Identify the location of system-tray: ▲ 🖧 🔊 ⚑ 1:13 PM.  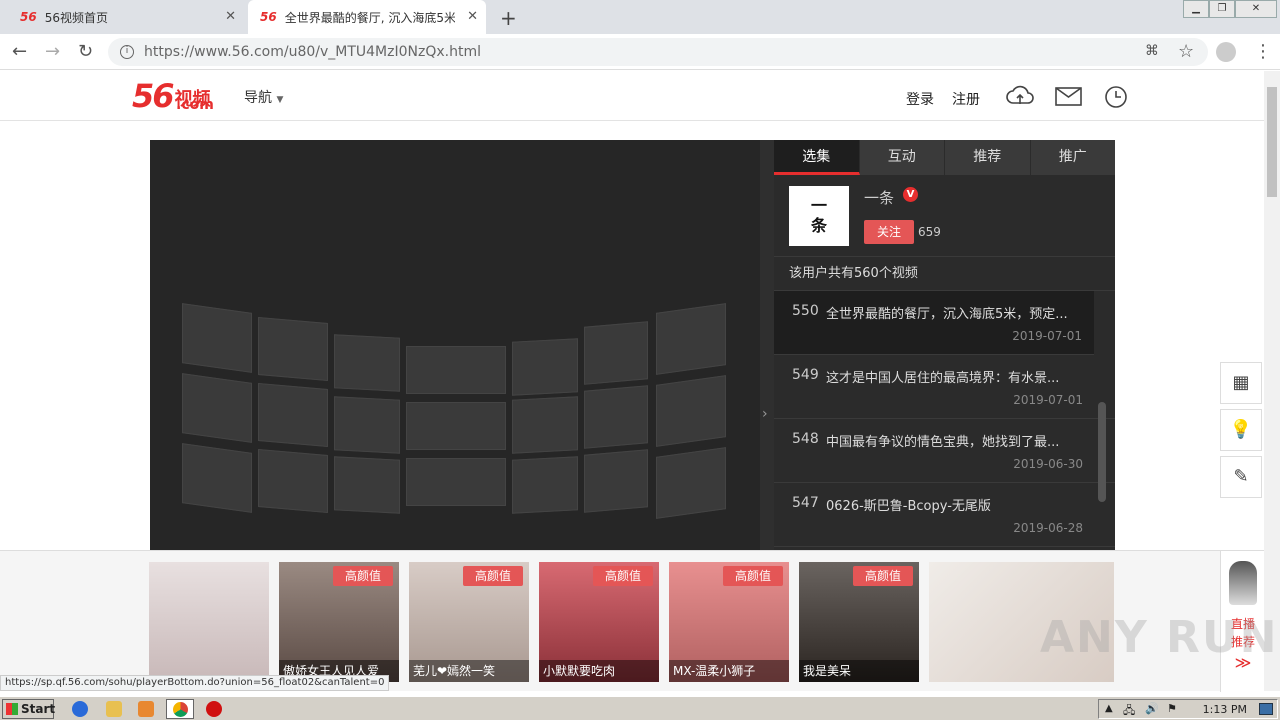
(1188, 709).